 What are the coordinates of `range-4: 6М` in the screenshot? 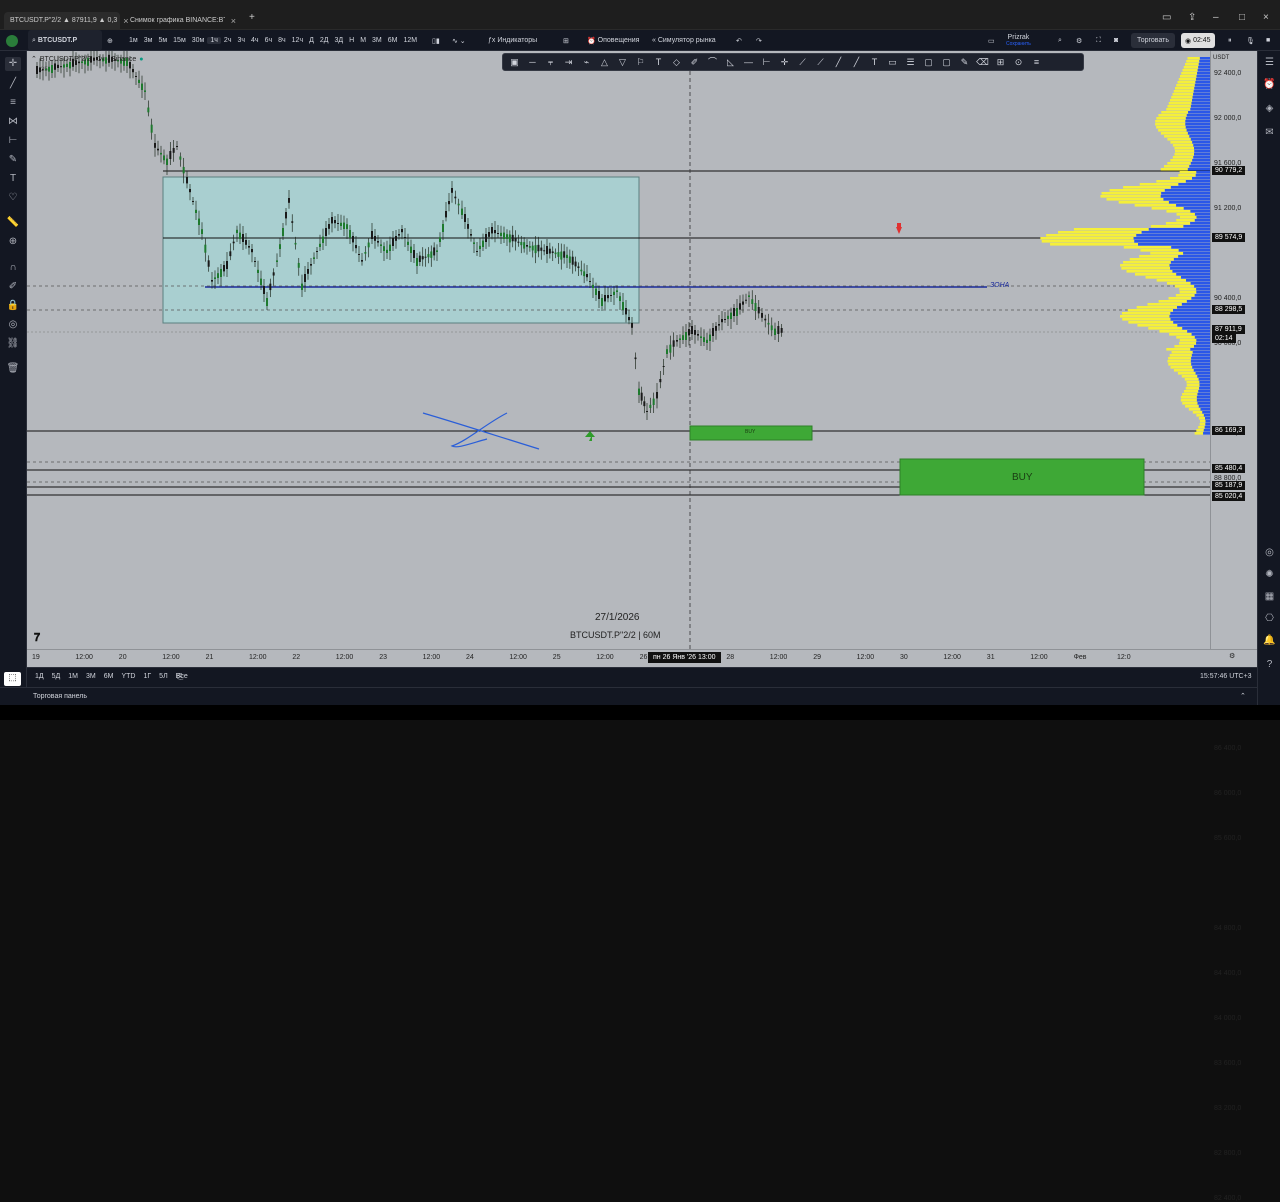 It's located at (109, 676).